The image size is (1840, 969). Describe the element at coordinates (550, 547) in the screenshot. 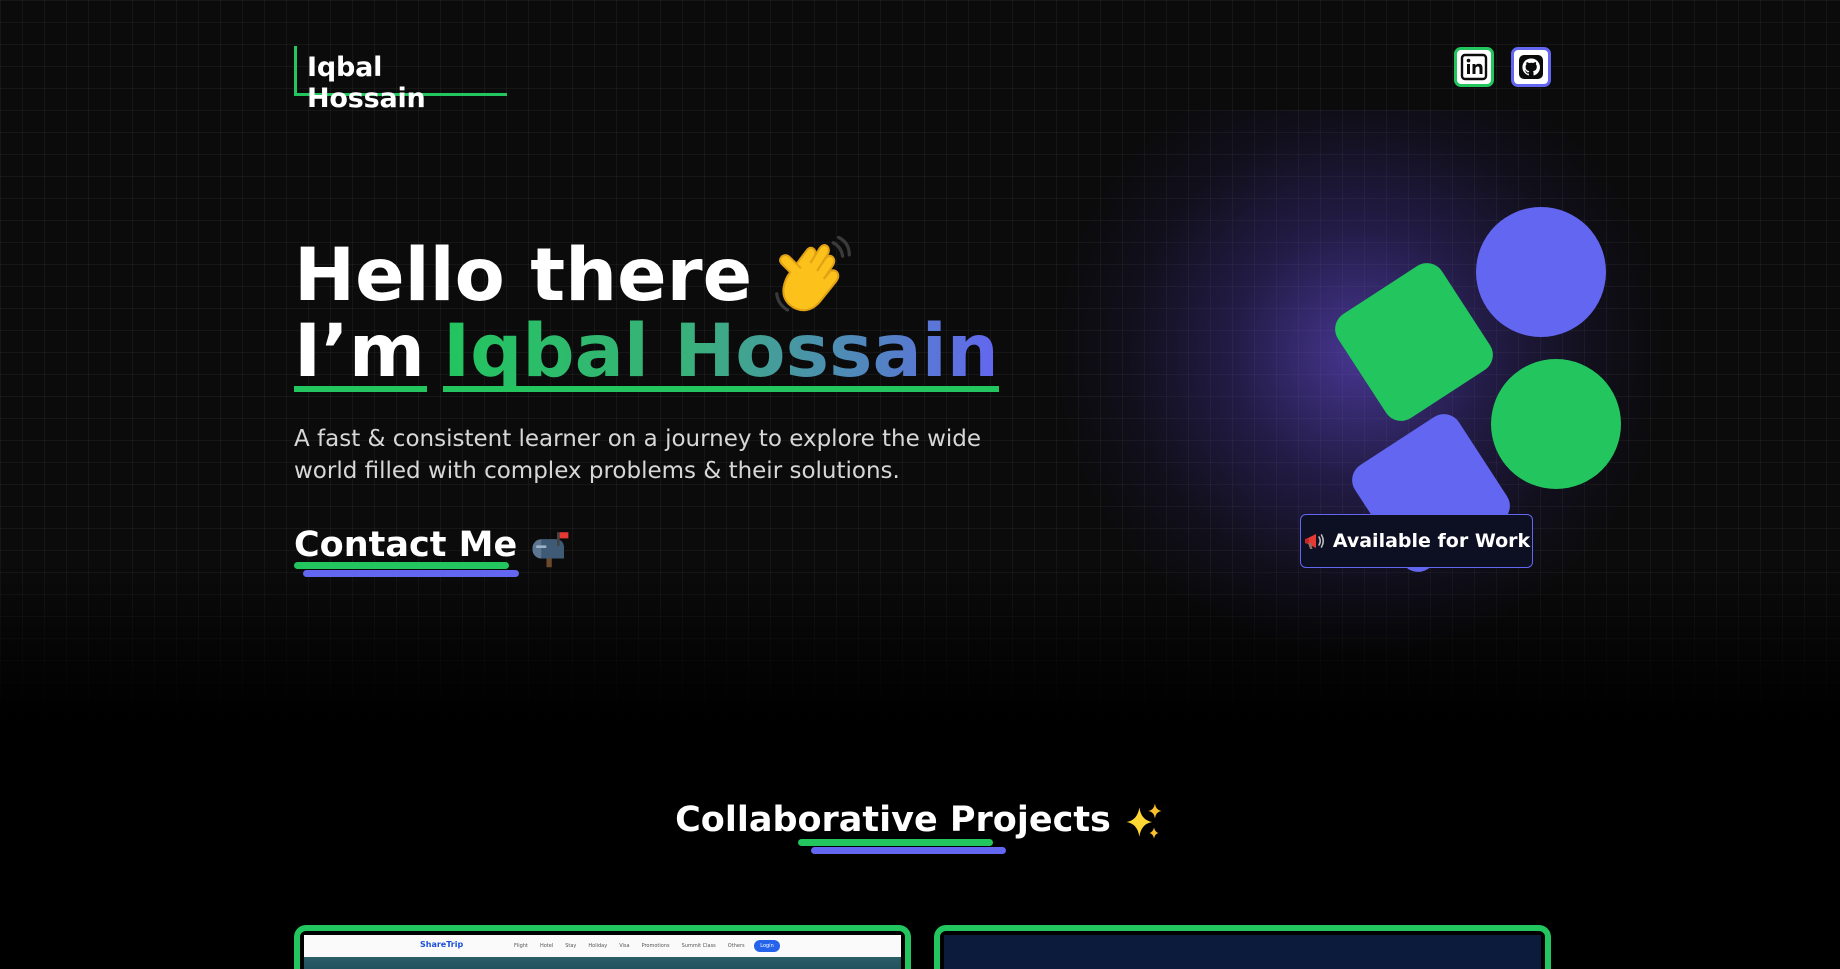

I see `mailbox-icon` at that location.